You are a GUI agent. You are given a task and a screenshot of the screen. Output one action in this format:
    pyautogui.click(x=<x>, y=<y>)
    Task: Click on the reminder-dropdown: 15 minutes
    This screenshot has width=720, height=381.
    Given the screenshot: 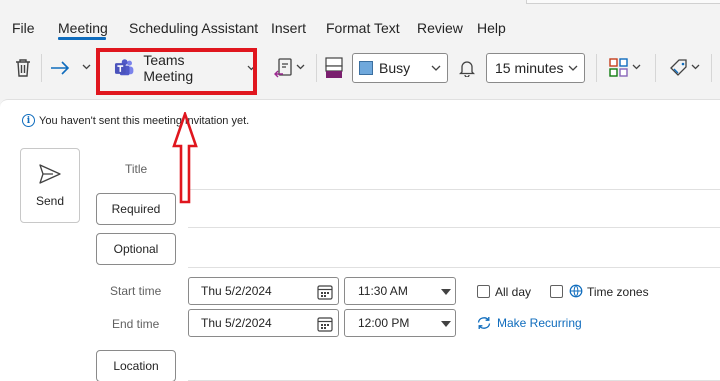 What is the action you would take?
    pyautogui.click(x=535, y=68)
    